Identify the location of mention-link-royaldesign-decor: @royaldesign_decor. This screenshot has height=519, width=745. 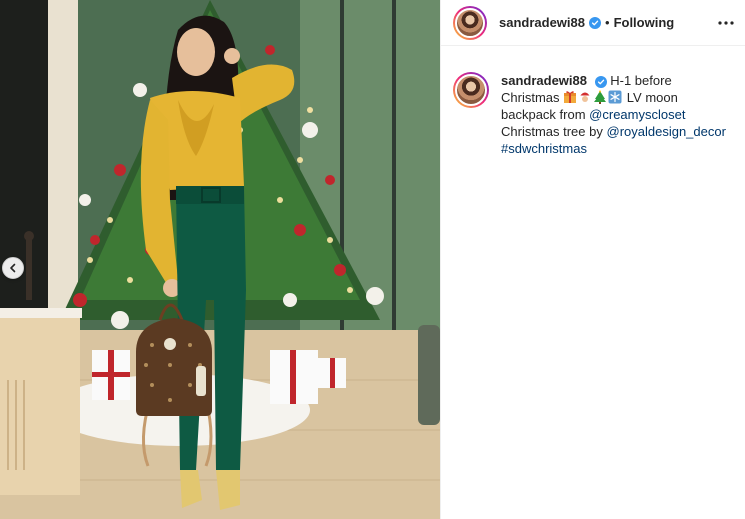
(666, 131).